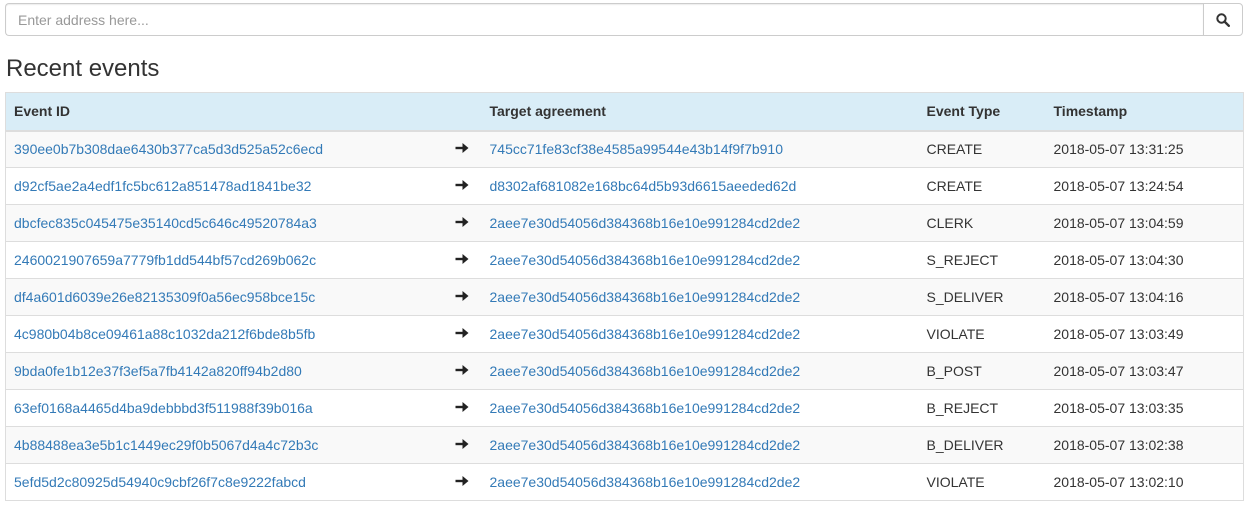  Describe the element at coordinates (982, 112) in the screenshot. I see `column-header-event-type: Event Type` at that location.